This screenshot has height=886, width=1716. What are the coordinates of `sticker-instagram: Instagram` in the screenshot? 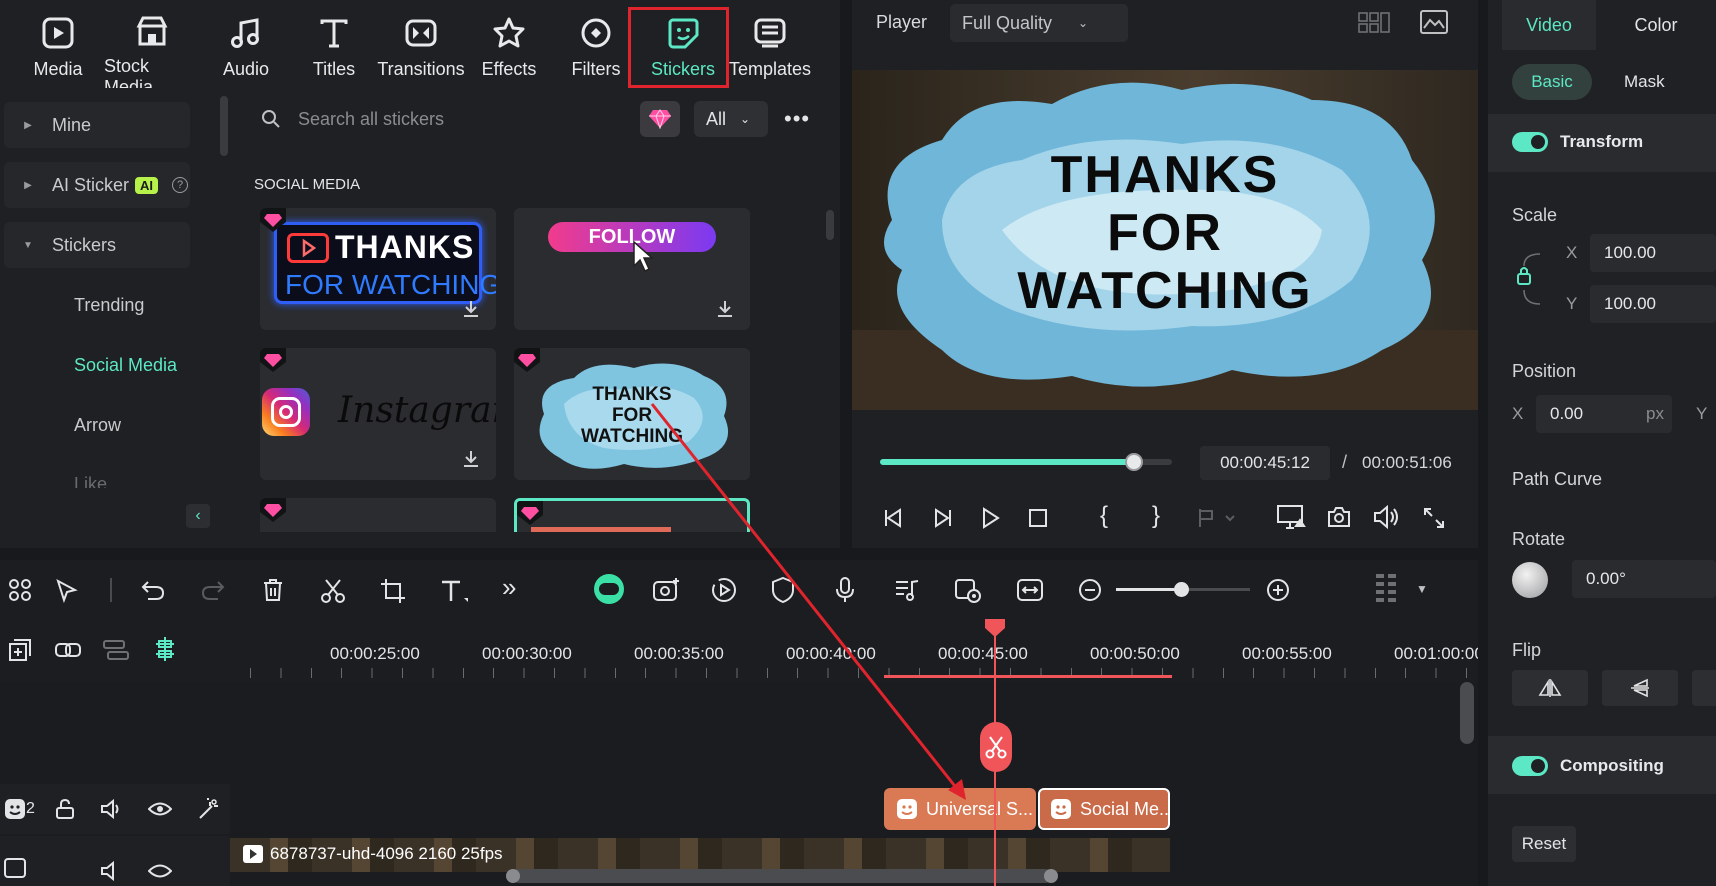 It's located at (378, 414).